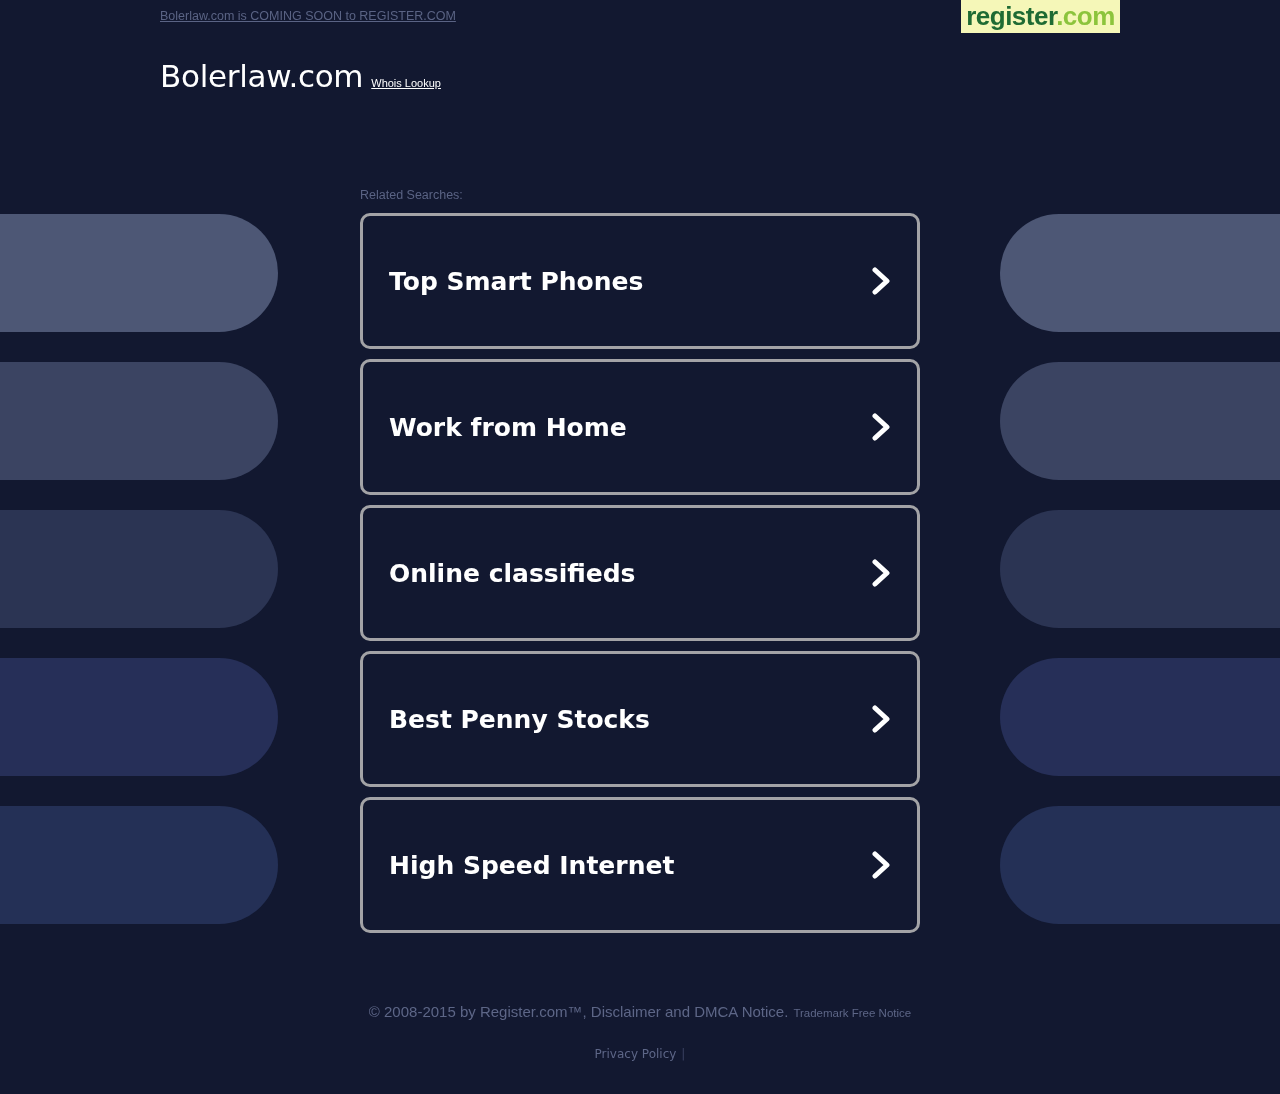  What do you see at coordinates (578, 1011) in the screenshot?
I see `copyright-text: © 2008-2015 by Register.com™, Disclaimer and DMCA Notice.` at bounding box center [578, 1011].